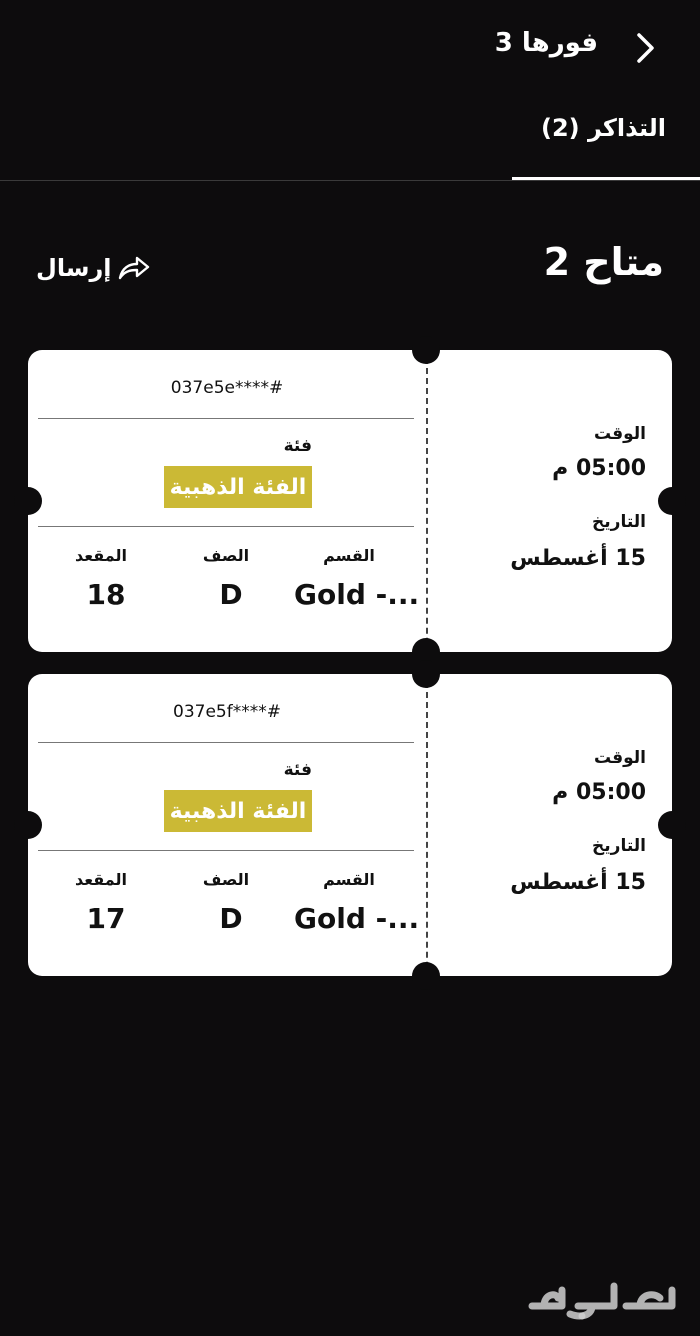  Describe the element at coordinates (602, 1301) in the screenshot. I see `haraj-watermark-logo` at that location.